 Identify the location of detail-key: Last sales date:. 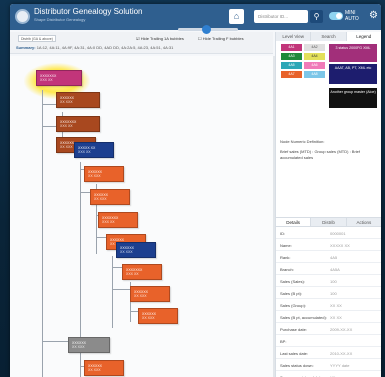
(294, 353).